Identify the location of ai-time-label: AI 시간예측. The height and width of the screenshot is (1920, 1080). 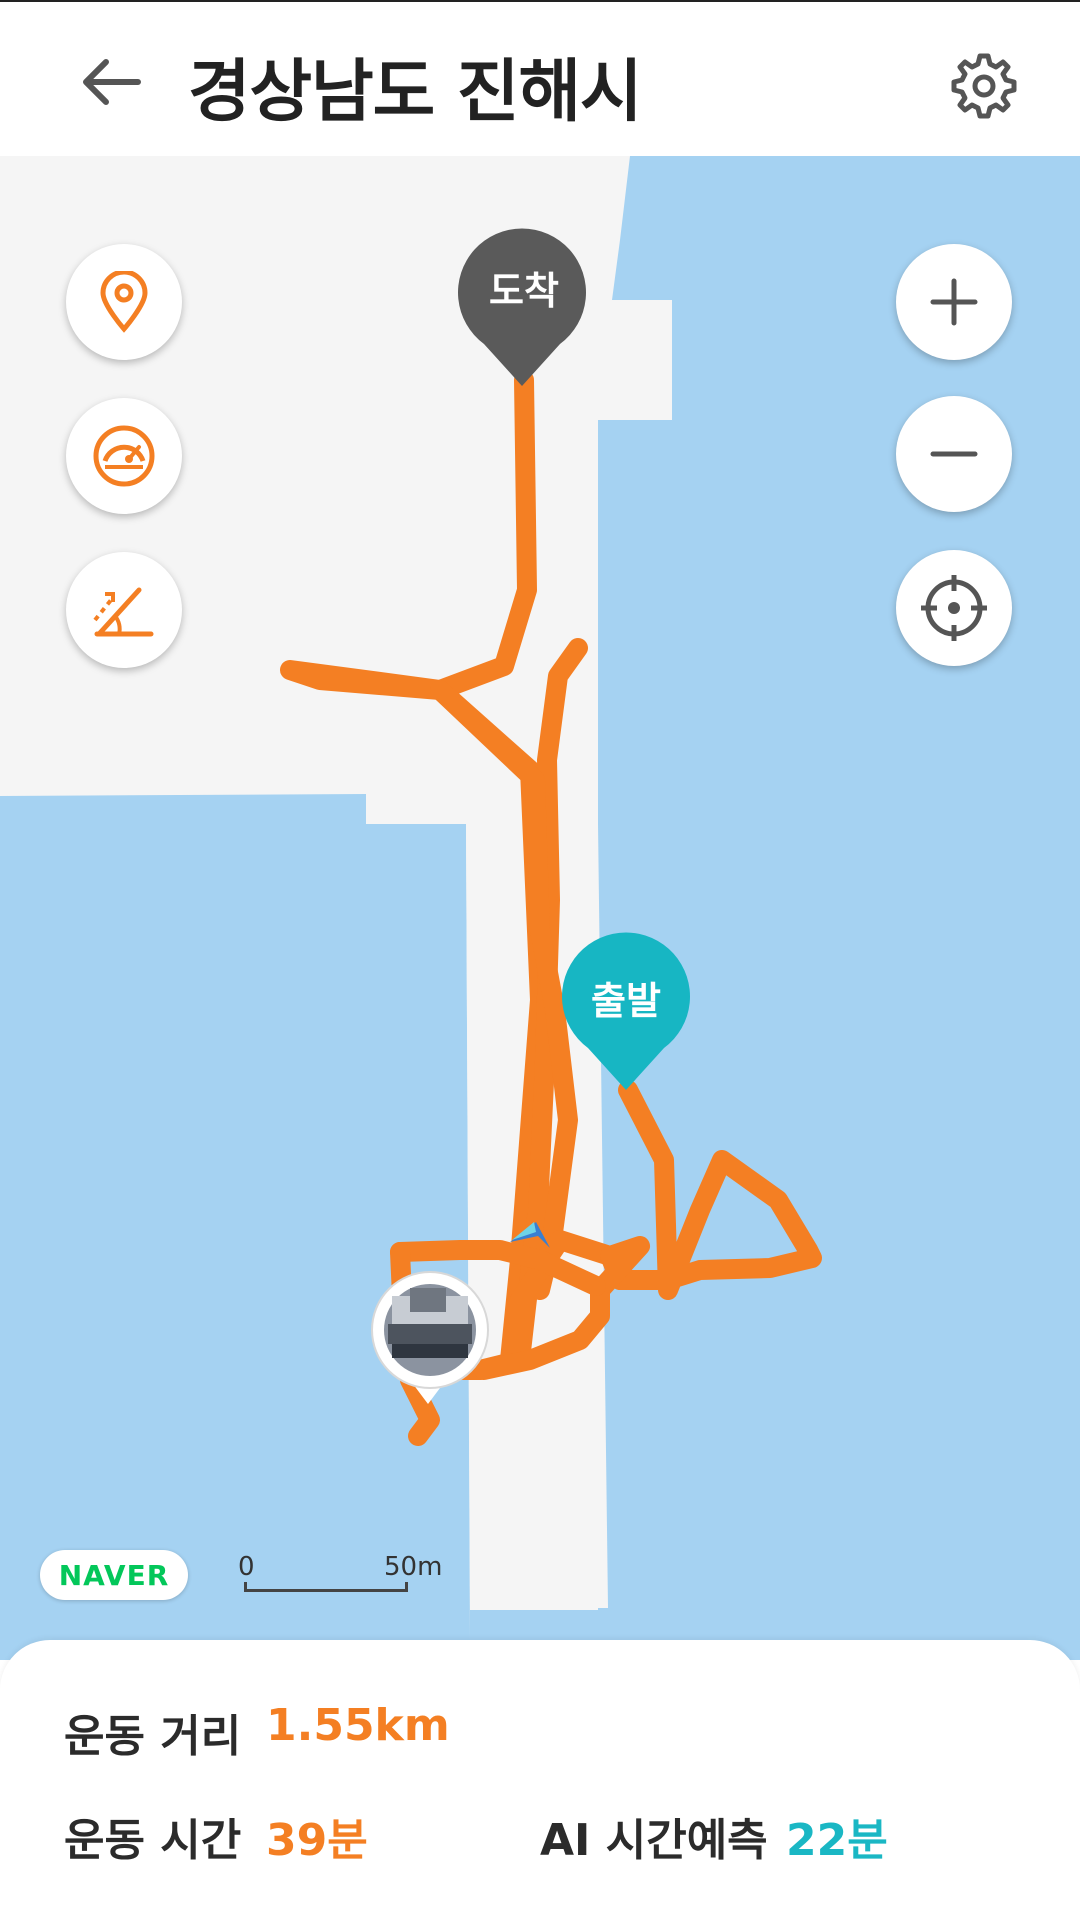
(654, 1840).